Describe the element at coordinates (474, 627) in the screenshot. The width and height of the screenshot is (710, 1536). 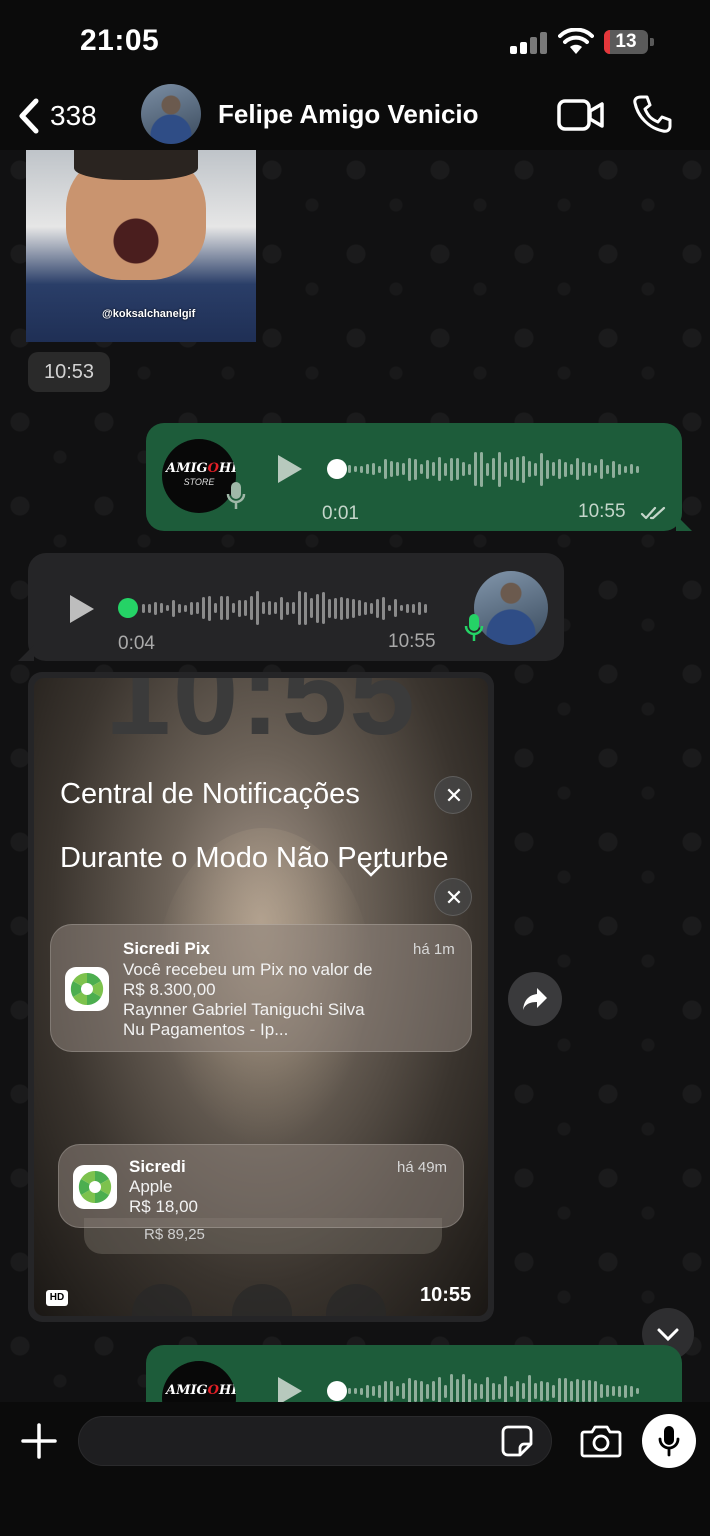
I see `mic-icon` at that location.